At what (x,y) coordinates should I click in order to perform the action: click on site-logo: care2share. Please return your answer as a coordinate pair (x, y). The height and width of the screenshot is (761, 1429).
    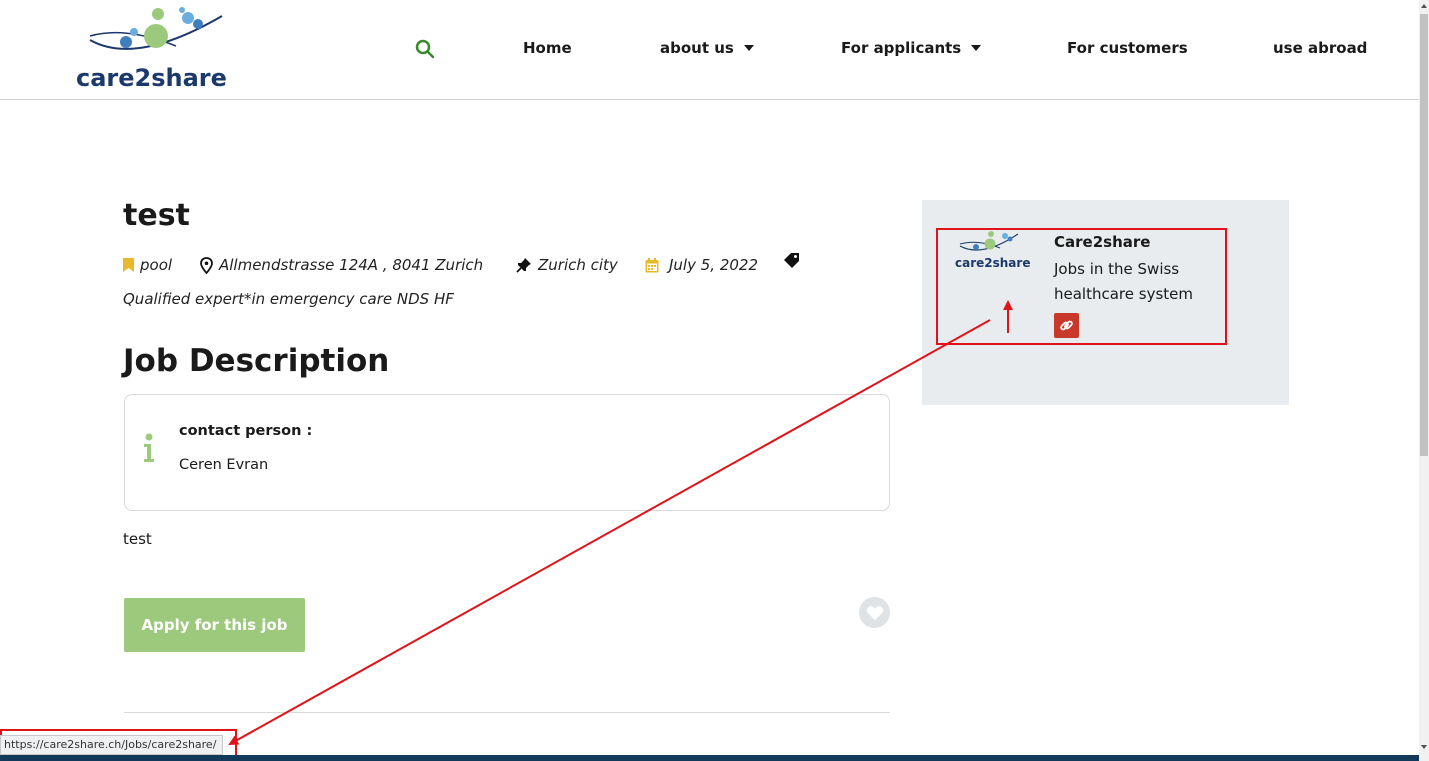
    Looking at the image, I should click on (156, 50).